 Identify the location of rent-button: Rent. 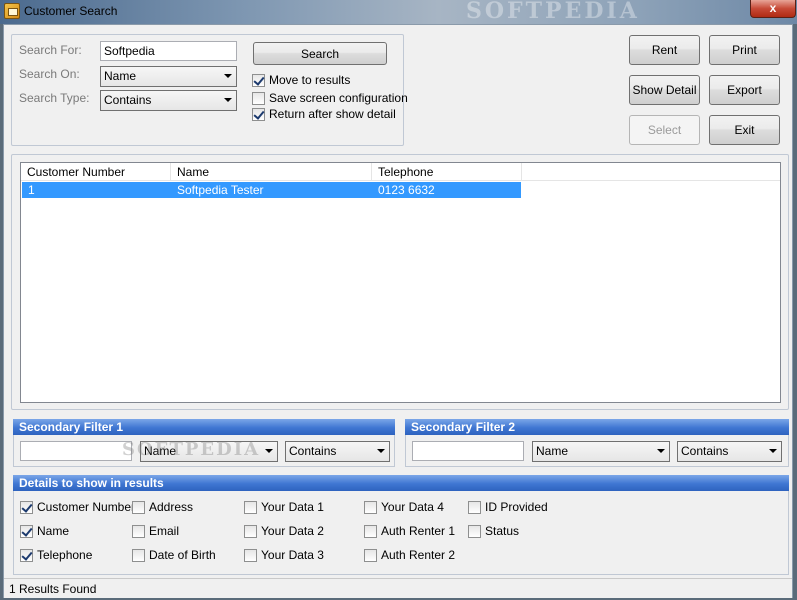
(664, 50).